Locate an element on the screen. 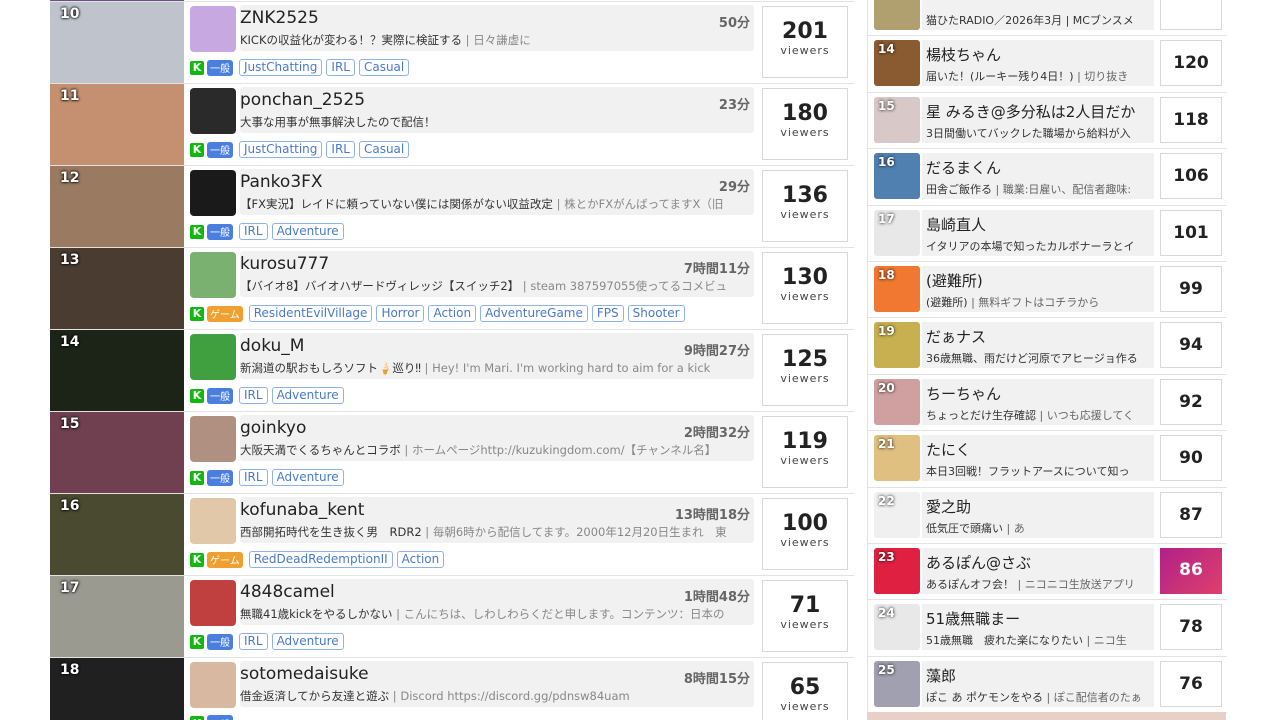 The height and width of the screenshot is (720, 1280). sub-stream-row: 15 星 みるき@多分私は2人目だか 3日間働いてバックレた職場から給料が入 118 is located at coordinates (1047, 121).